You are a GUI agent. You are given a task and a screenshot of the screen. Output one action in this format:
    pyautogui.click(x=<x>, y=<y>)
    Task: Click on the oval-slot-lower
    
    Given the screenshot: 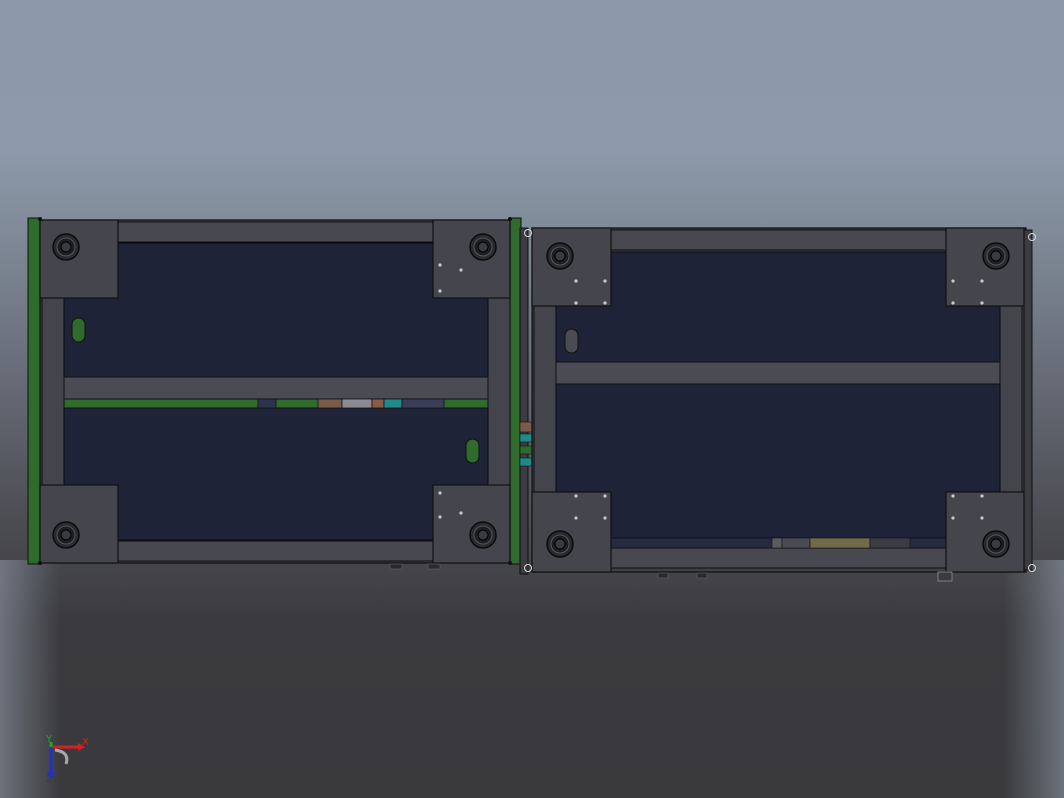 What is the action you would take?
    pyautogui.click(x=472, y=451)
    